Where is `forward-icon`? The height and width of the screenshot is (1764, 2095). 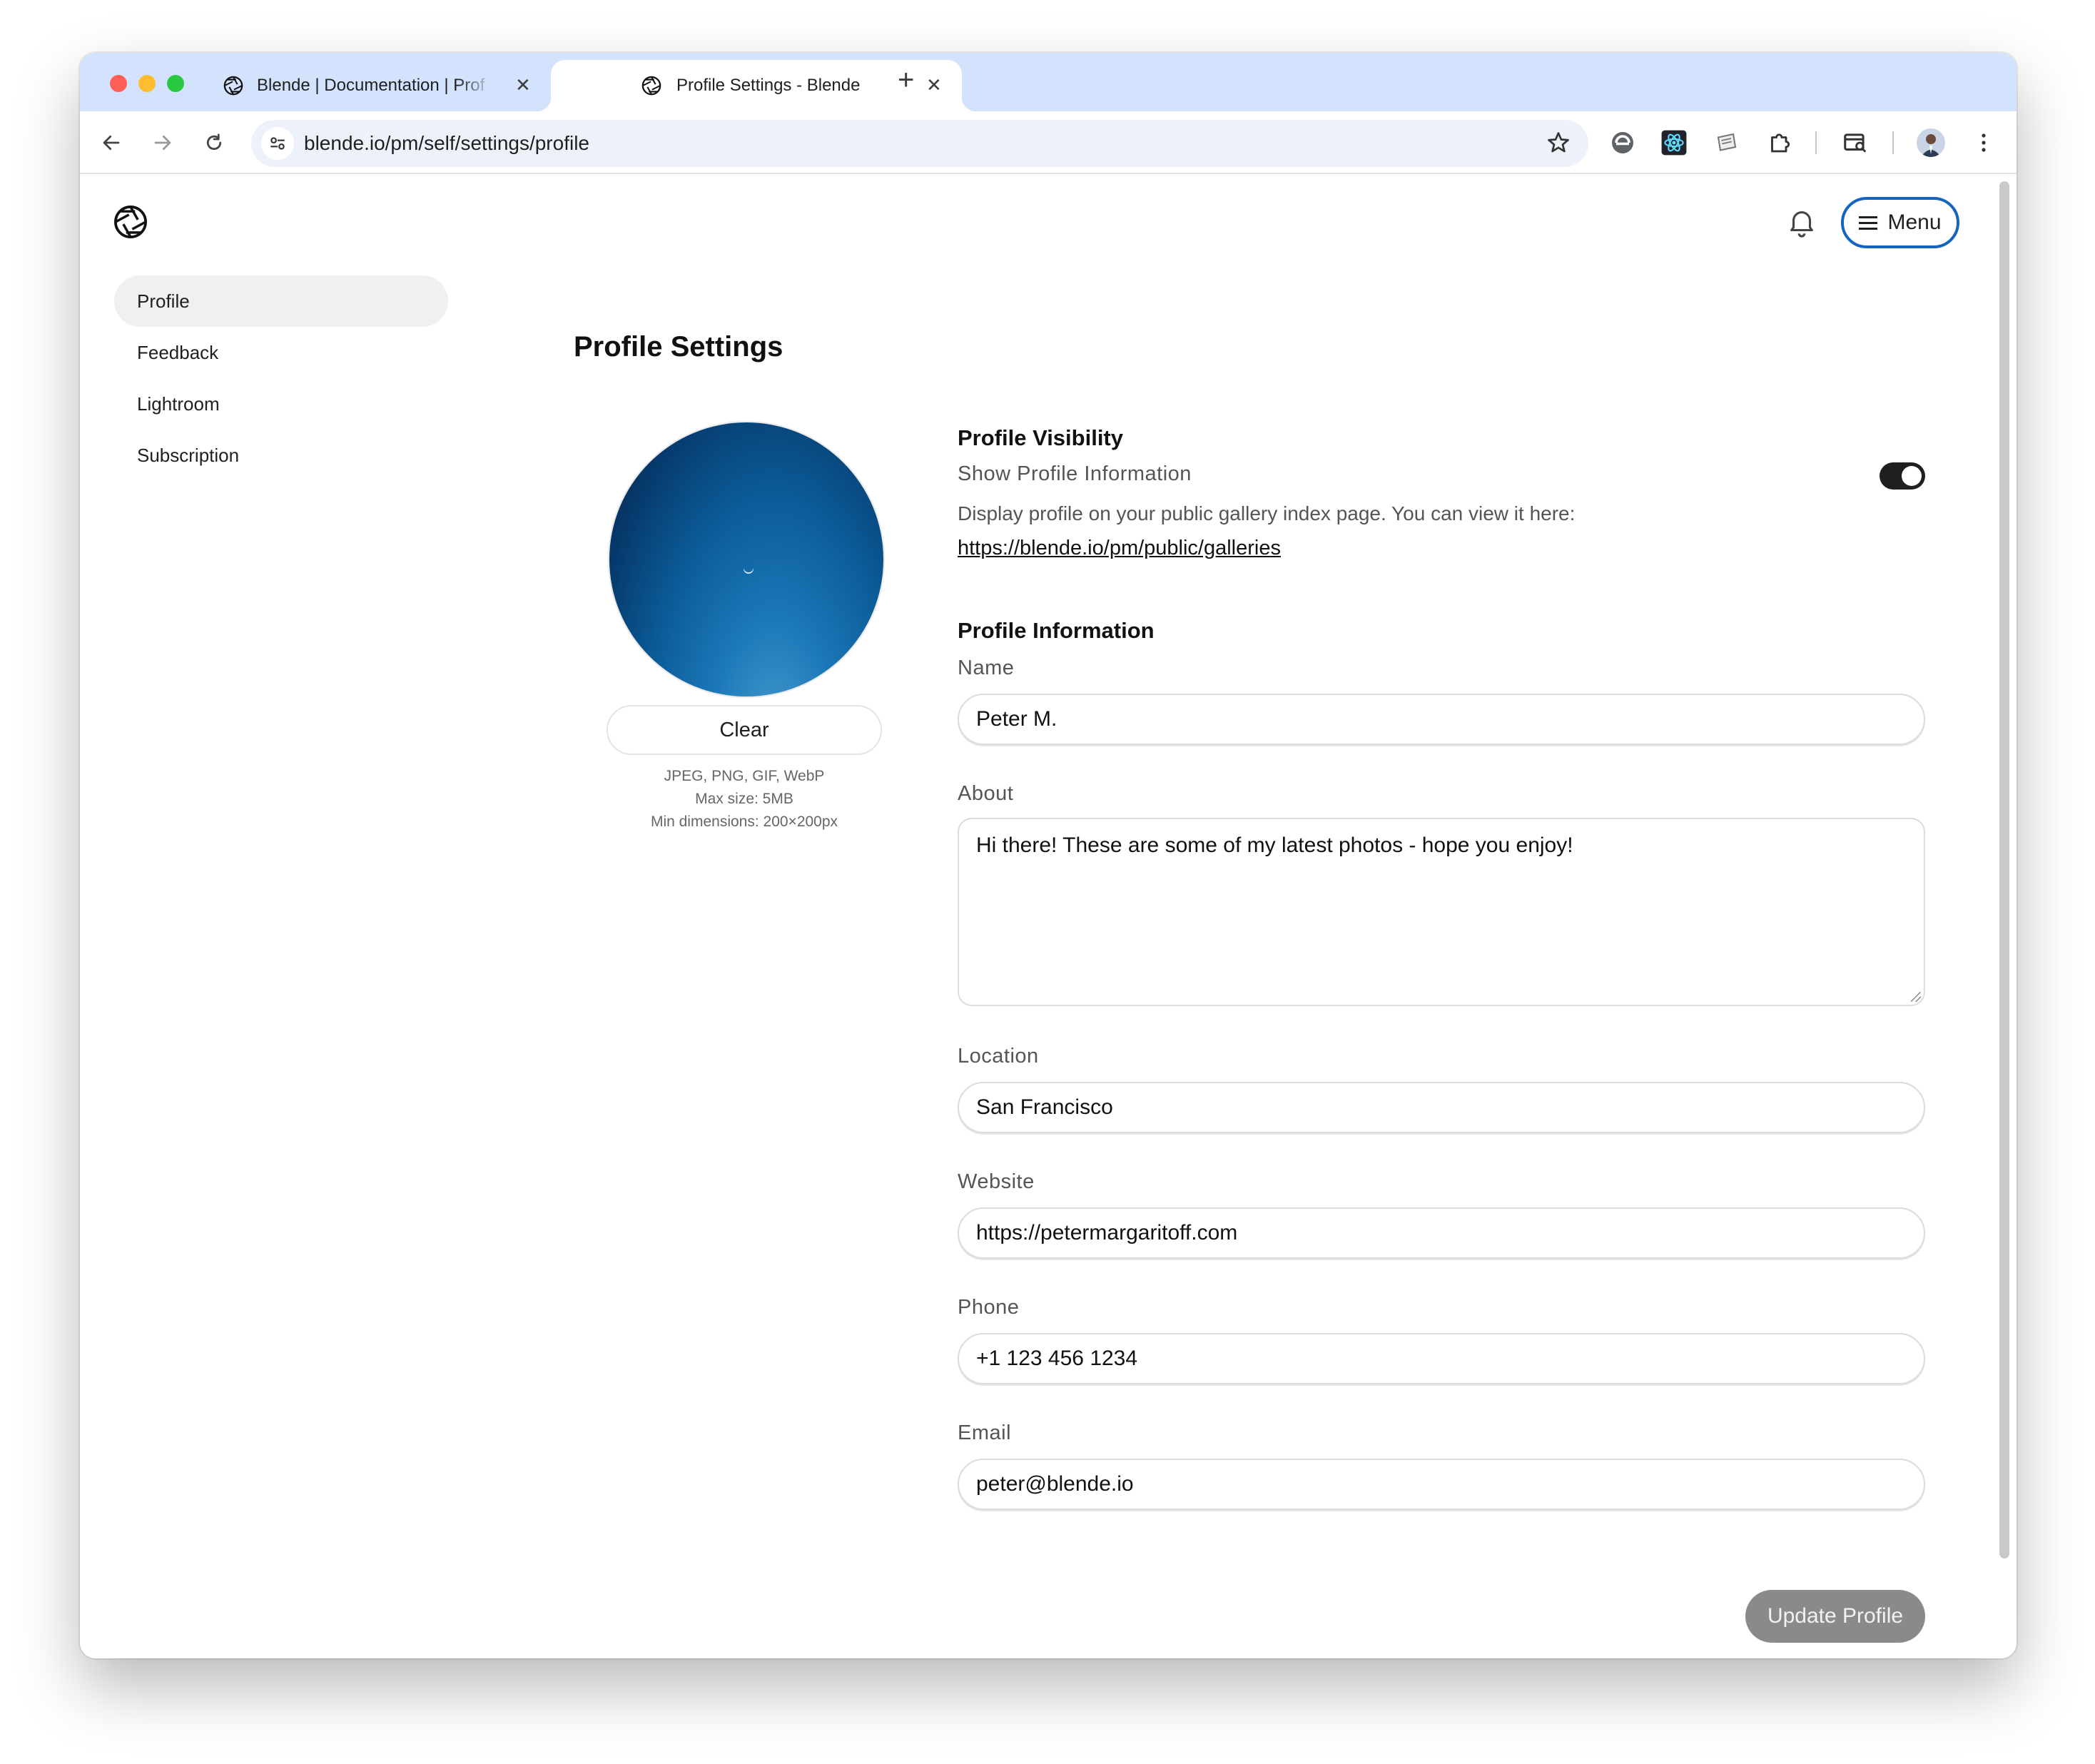 forward-icon is located at coordinates (163, 142).